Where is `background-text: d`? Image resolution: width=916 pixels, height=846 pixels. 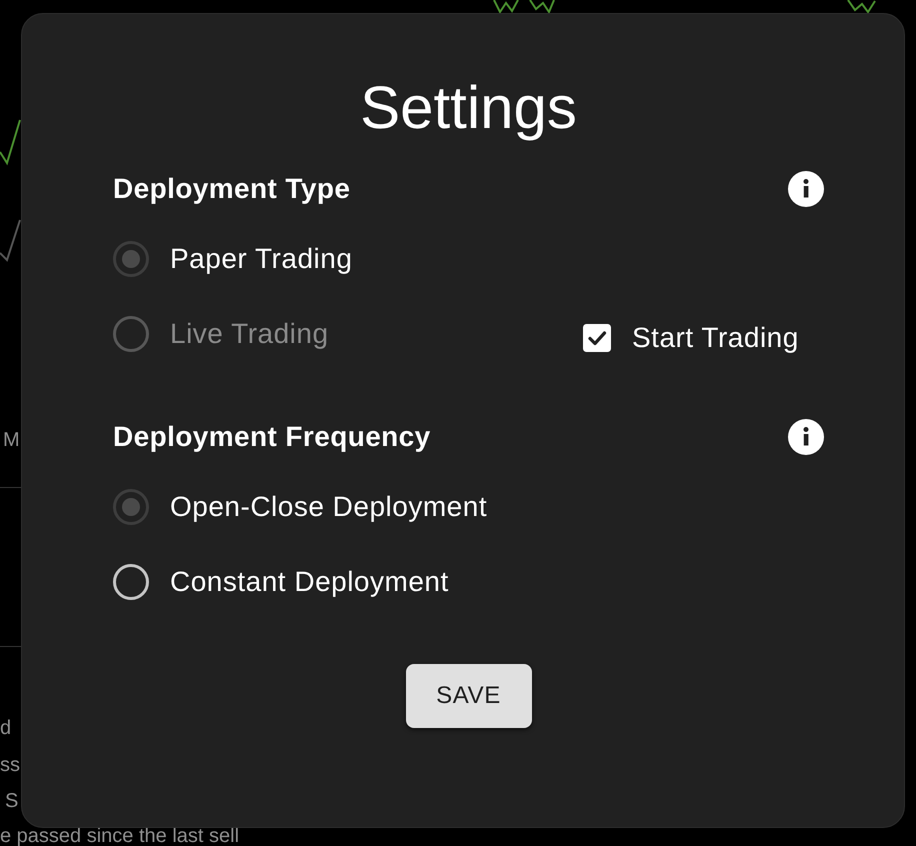 background-text: d is located at coordinates (6, 728).